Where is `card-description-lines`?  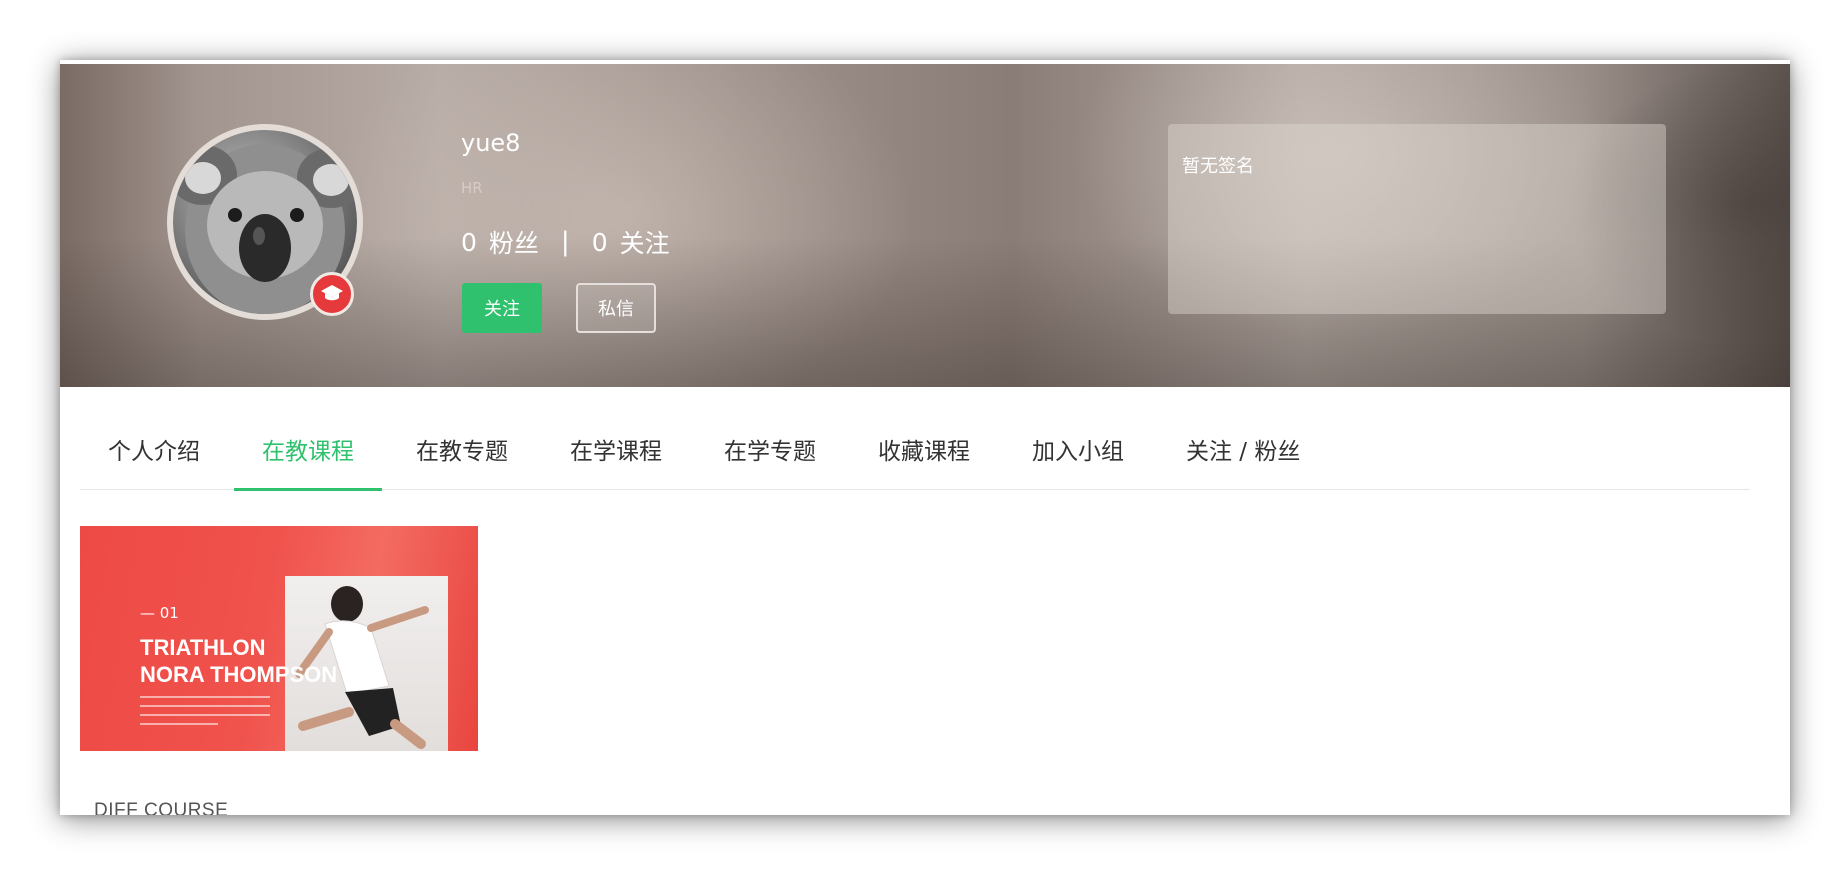
card-description-lines is located at coordinates (205, 714).